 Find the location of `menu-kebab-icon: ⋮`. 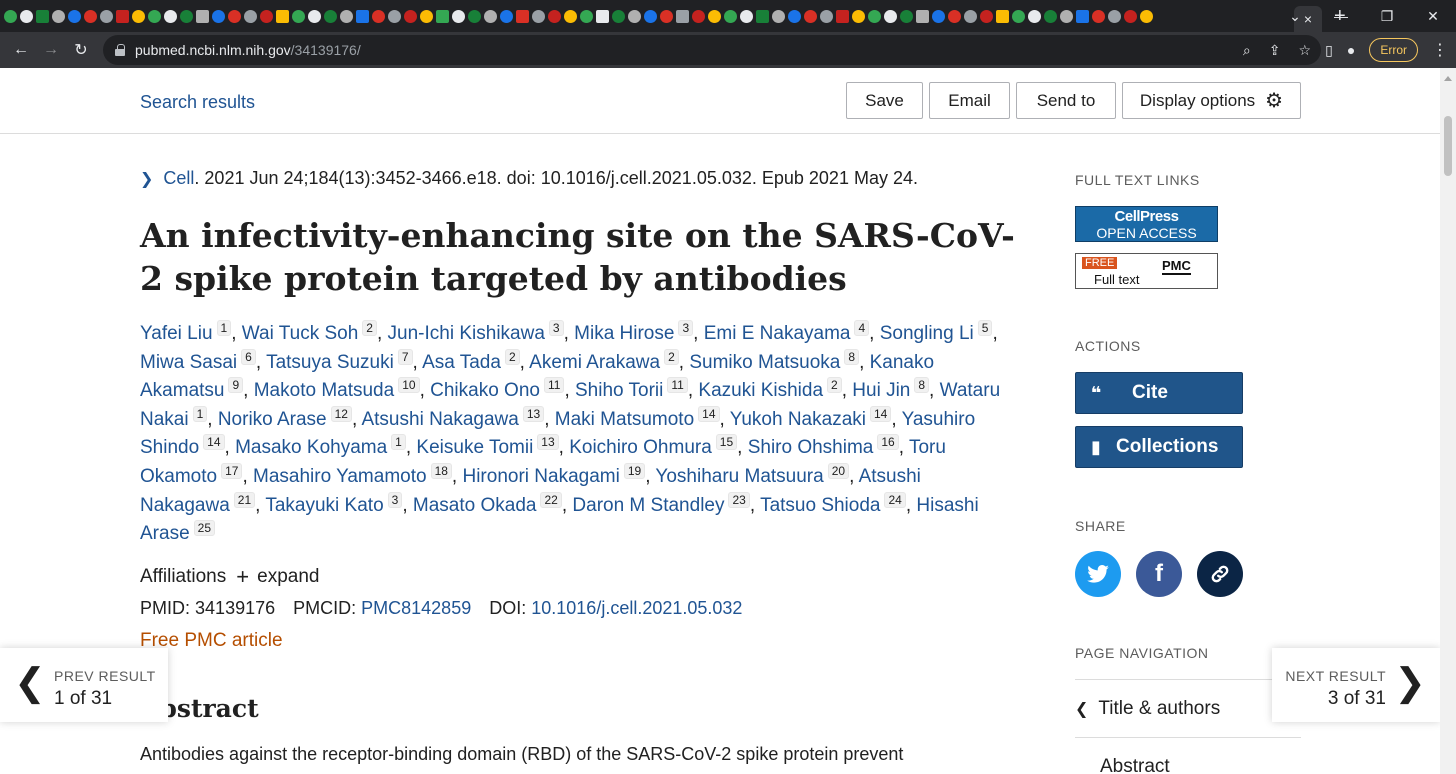

menu-kebab-icon: ⋮ is located at coordinates (1440, 50).